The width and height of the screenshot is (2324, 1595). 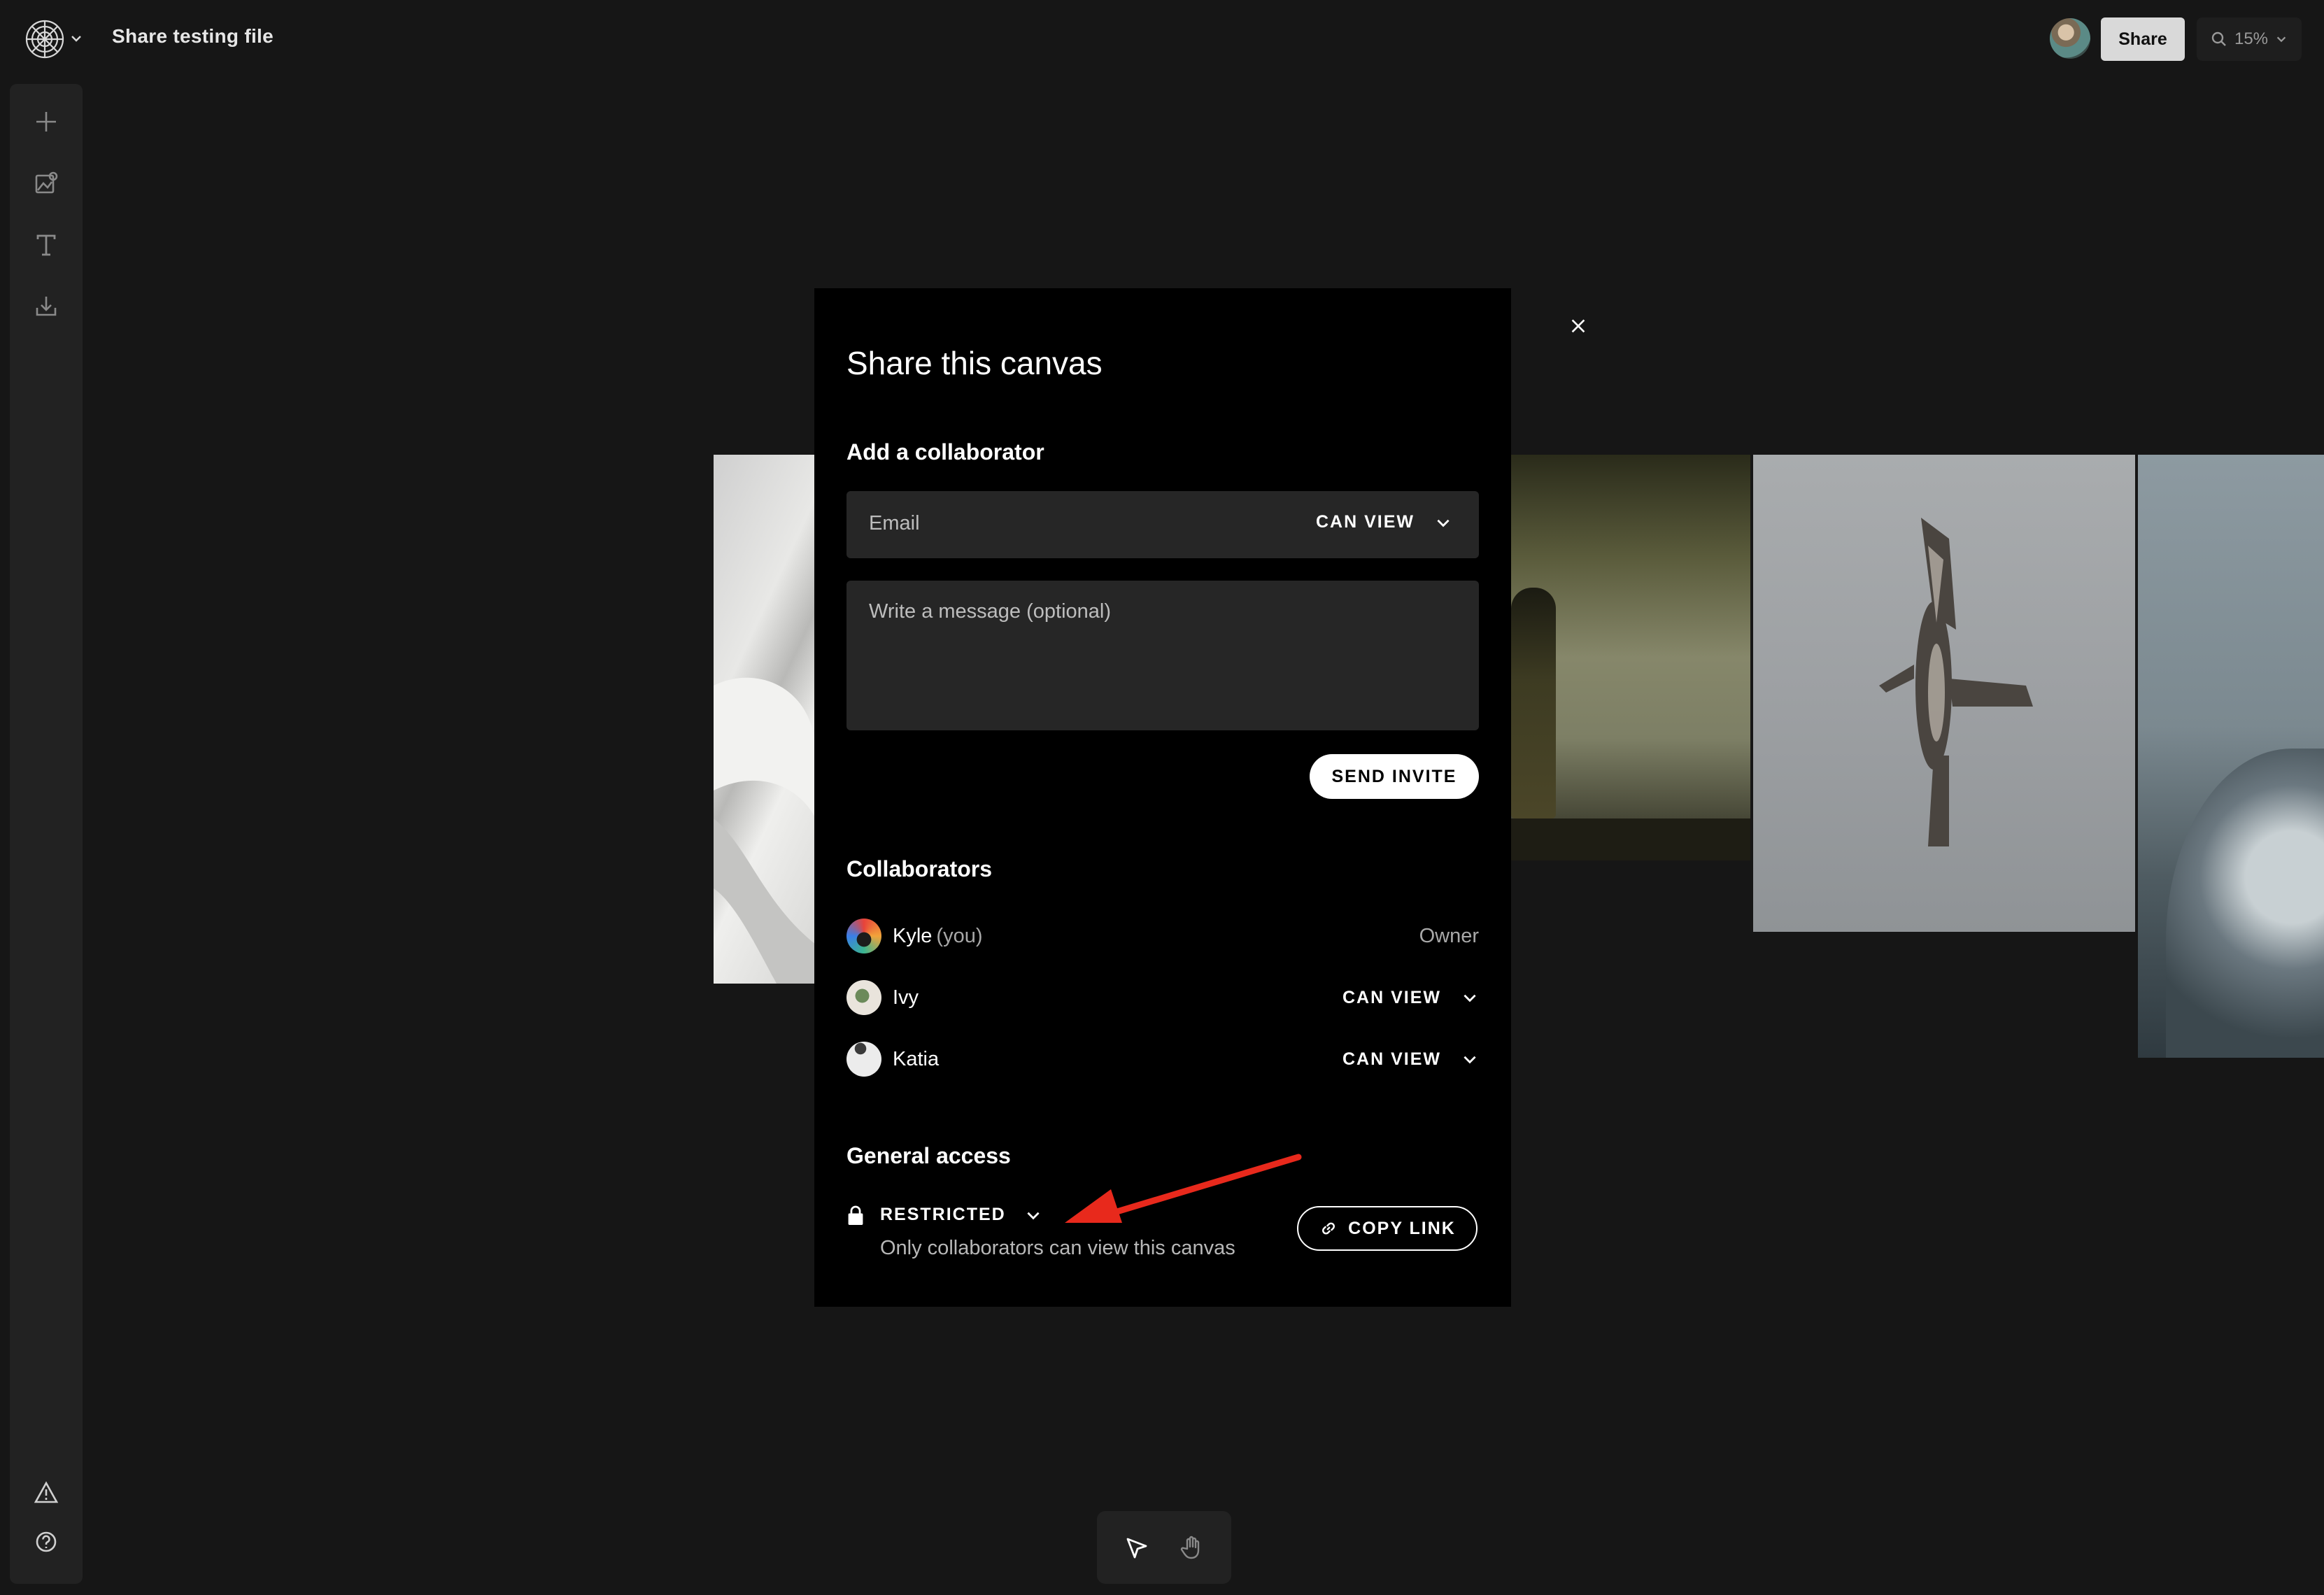 I want to click on canvas-image-hawk, so click(x=1944, y=693).